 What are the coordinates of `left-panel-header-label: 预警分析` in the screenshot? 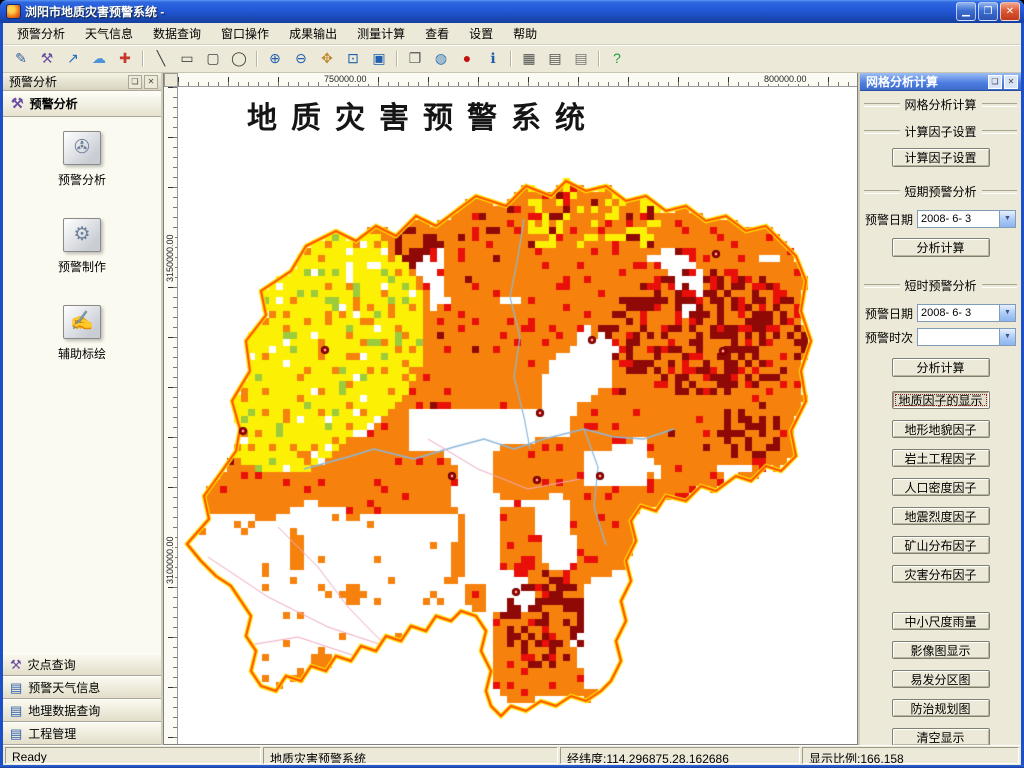 It's located at (53, 104).